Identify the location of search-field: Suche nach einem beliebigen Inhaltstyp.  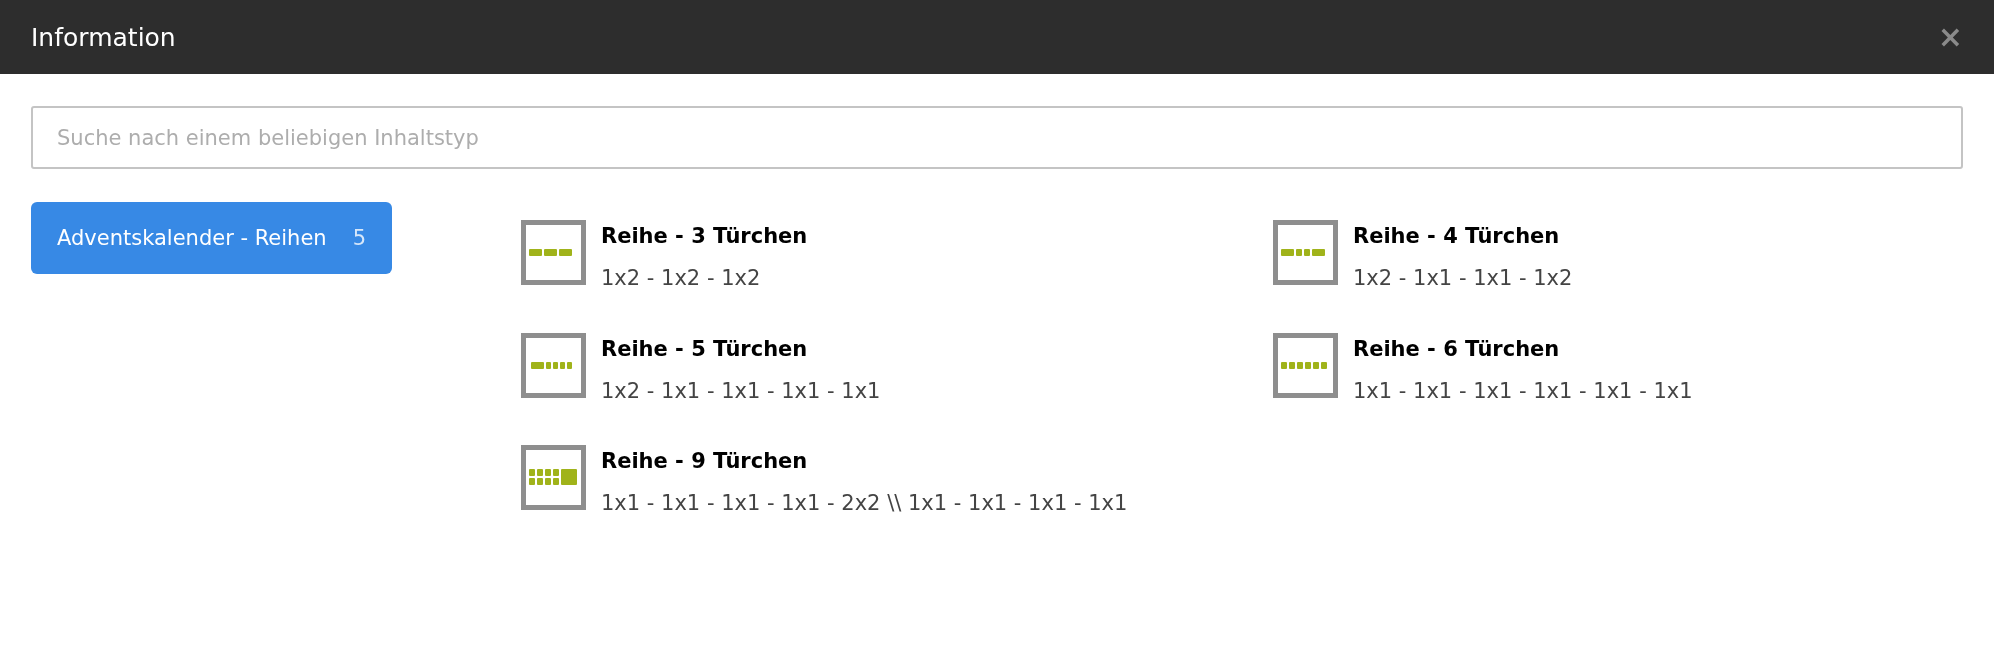
(997, 137).